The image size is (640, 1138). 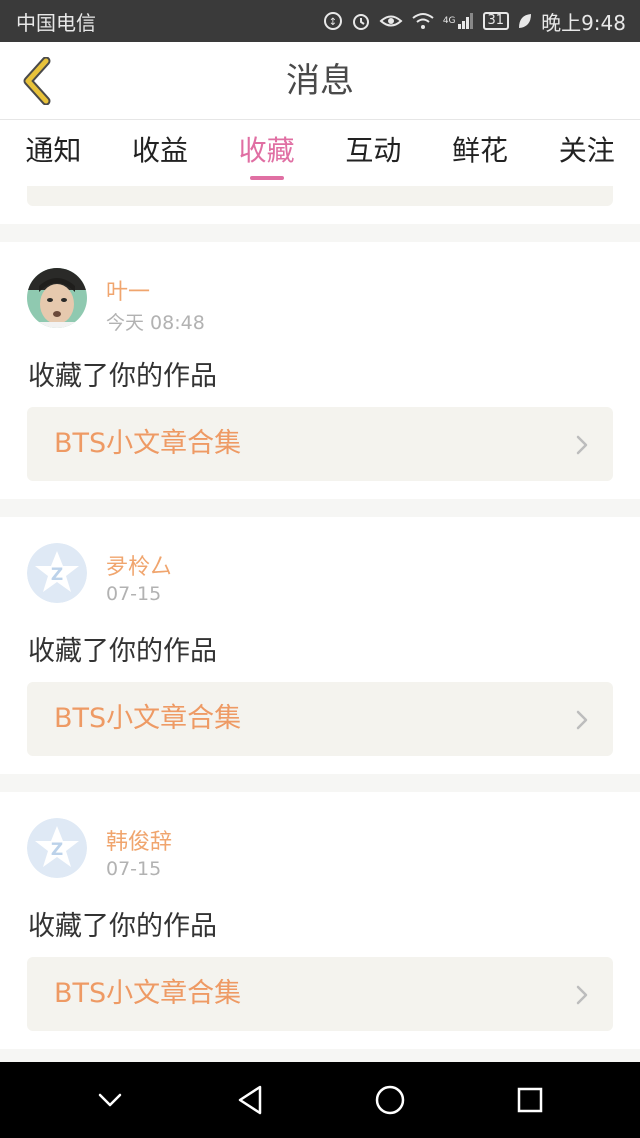 I want to click on home-nav-button, so click(x=390, y=1100).